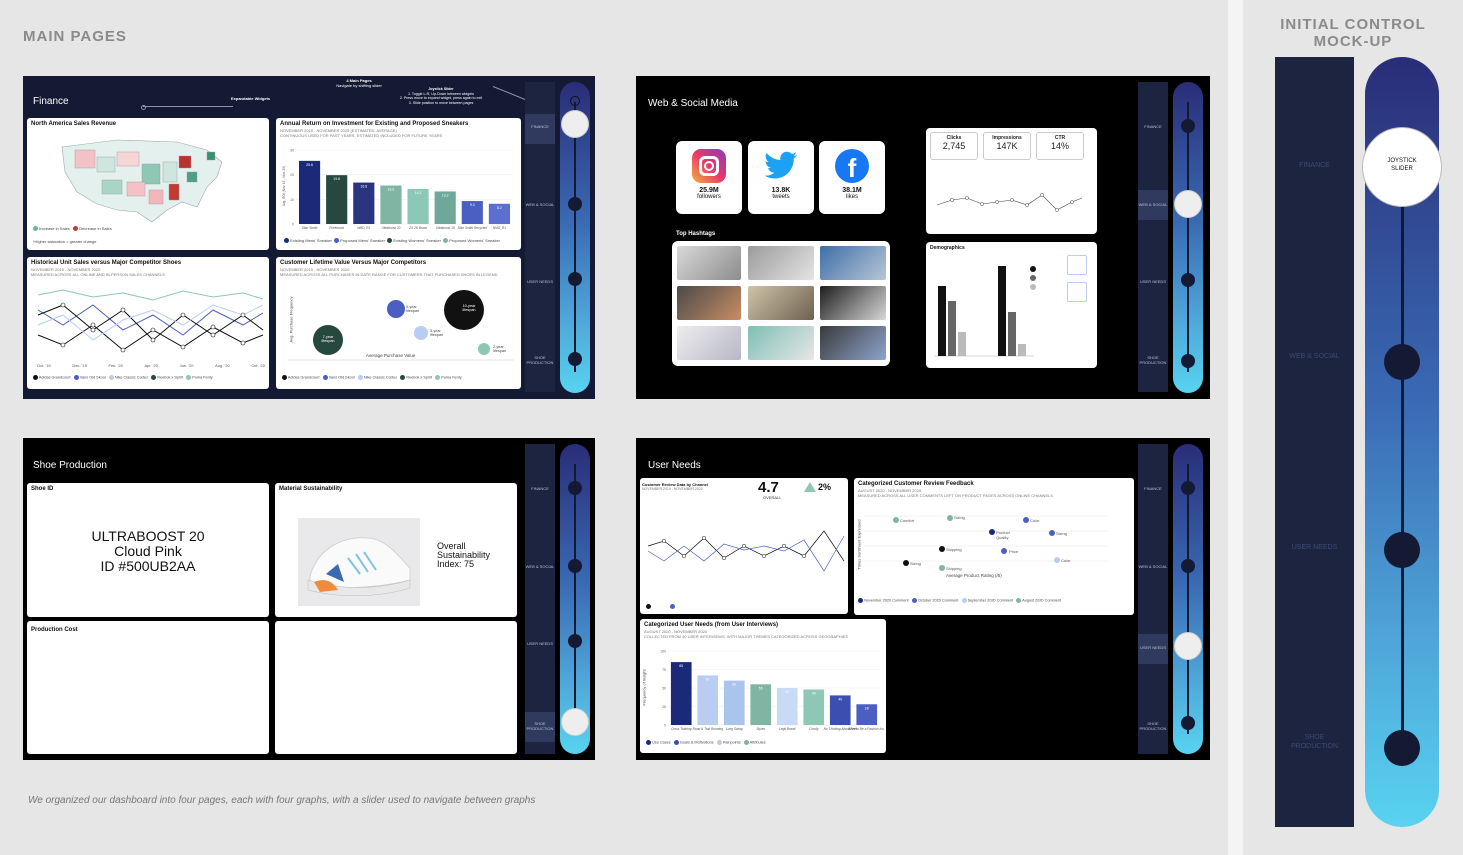 Image resolution: width=1463 pixels, height=855 pixels. Describe the element at coordinates (663, 652) in the screenshot. I see `y-tick-label: 100` at that location.